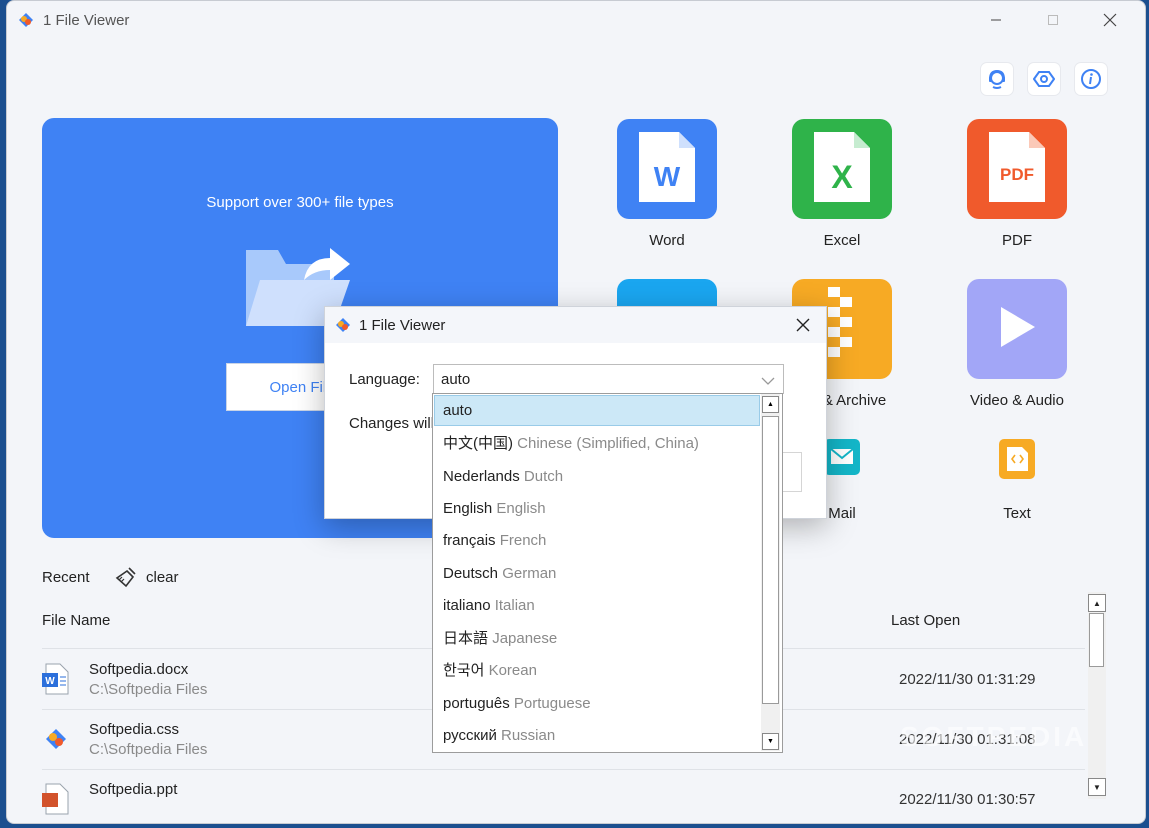 The width and height of the screenshot is (1149, 828). Describe the element at coordinates (402, 325) in the screenshot. I see `dialog-title: 1 File Viewer` at that location.